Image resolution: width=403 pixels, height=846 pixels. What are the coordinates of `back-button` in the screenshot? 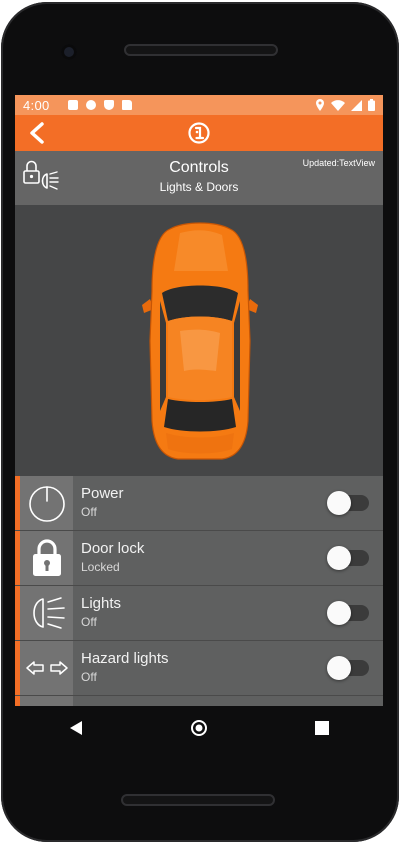 It's located at (37, 133).